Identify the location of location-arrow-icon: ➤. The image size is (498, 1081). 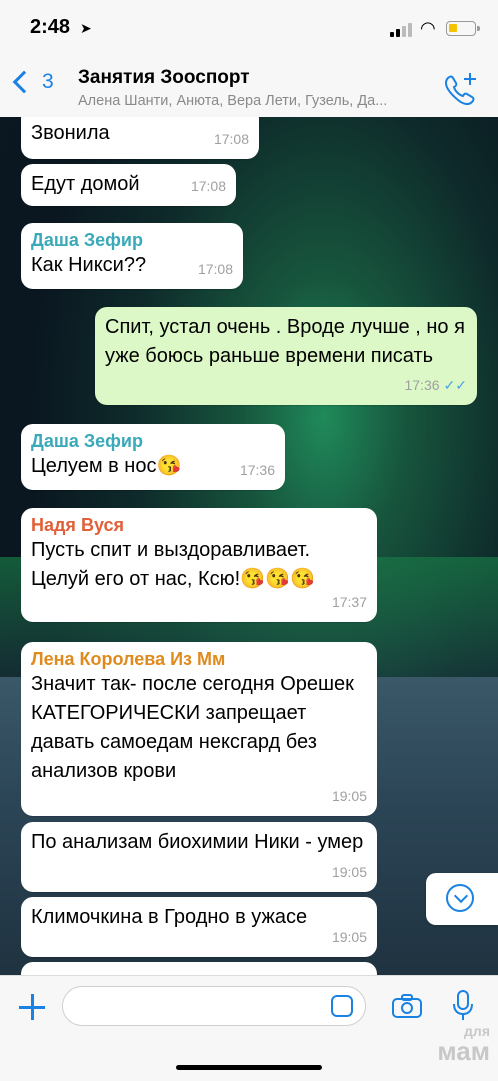
(86, 28).